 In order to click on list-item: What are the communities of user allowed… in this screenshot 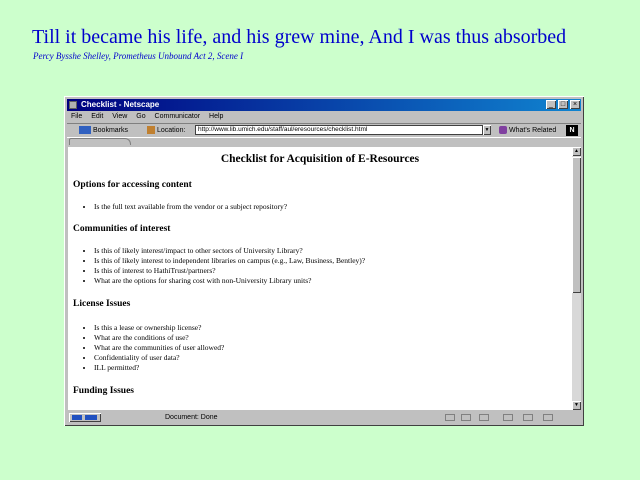, I will do `click(159, 348)`.